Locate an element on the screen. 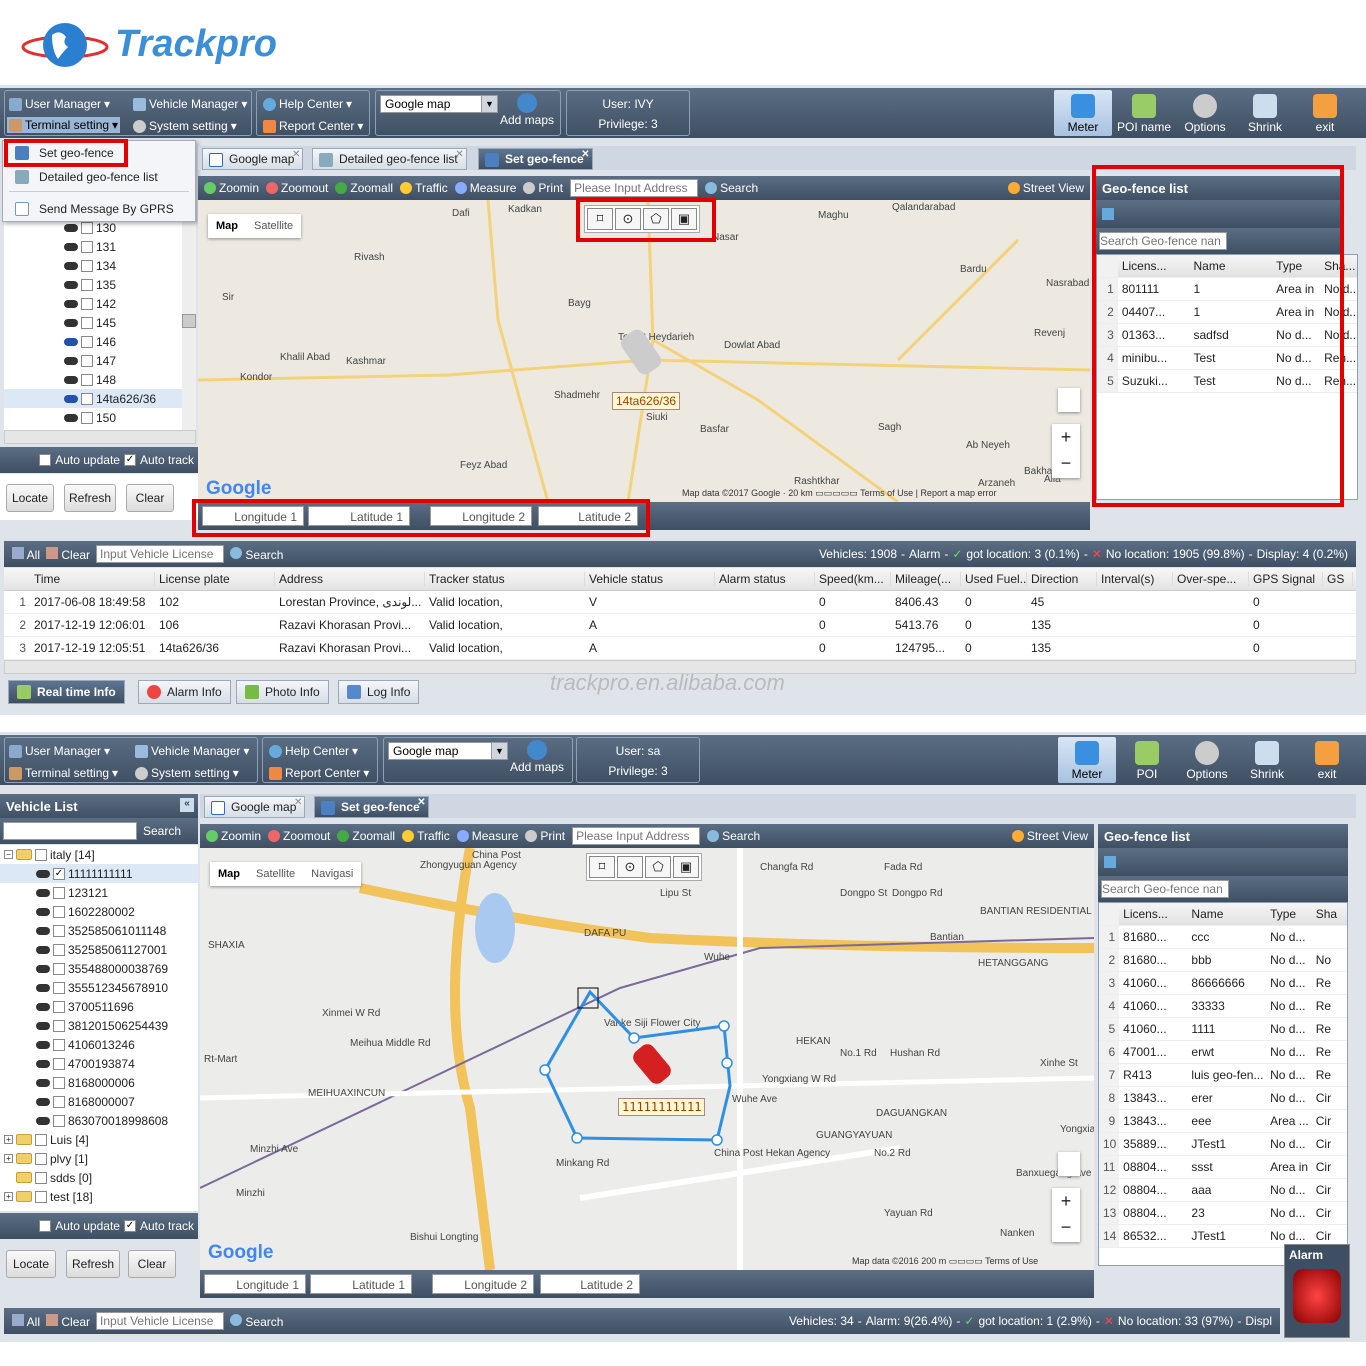 This screenshot has height=1366, width=1366. auto-update-checkbox is located at coordinates (45, 460).